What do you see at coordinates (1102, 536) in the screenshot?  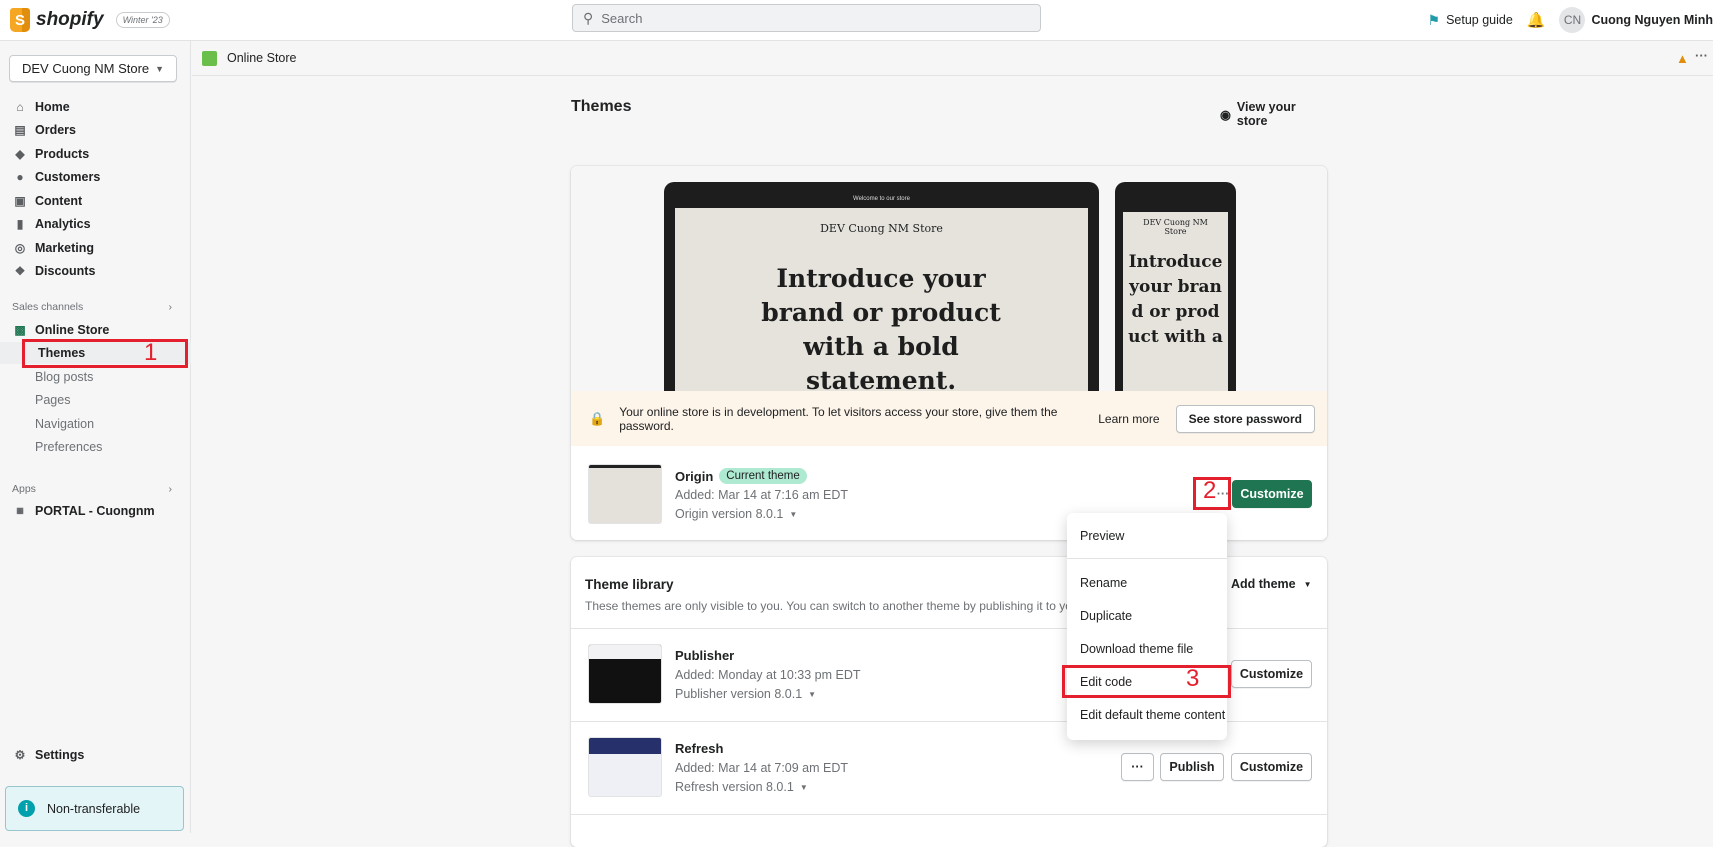 I see `menu-item-preview: Preview` at bounding box center [1102, 536].